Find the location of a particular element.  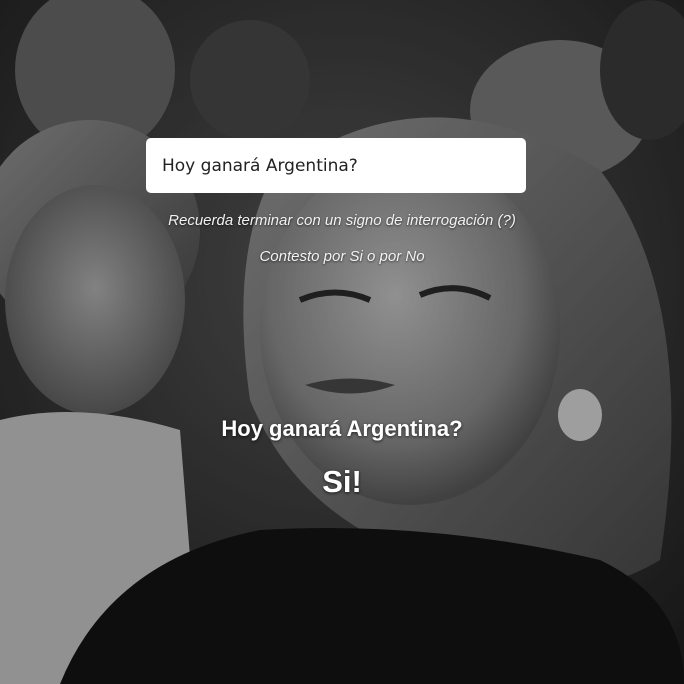

answer-text: Si! is located at coordinates (342, 481).